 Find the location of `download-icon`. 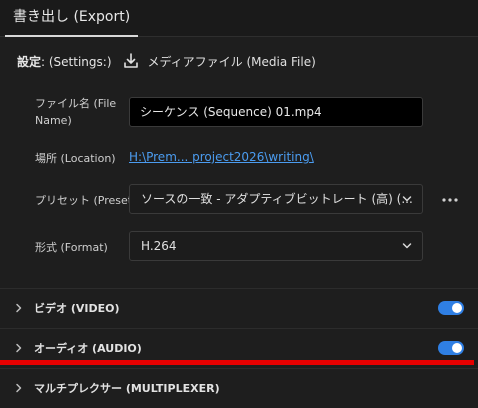

download-icon is located at coordinates (131, 61).